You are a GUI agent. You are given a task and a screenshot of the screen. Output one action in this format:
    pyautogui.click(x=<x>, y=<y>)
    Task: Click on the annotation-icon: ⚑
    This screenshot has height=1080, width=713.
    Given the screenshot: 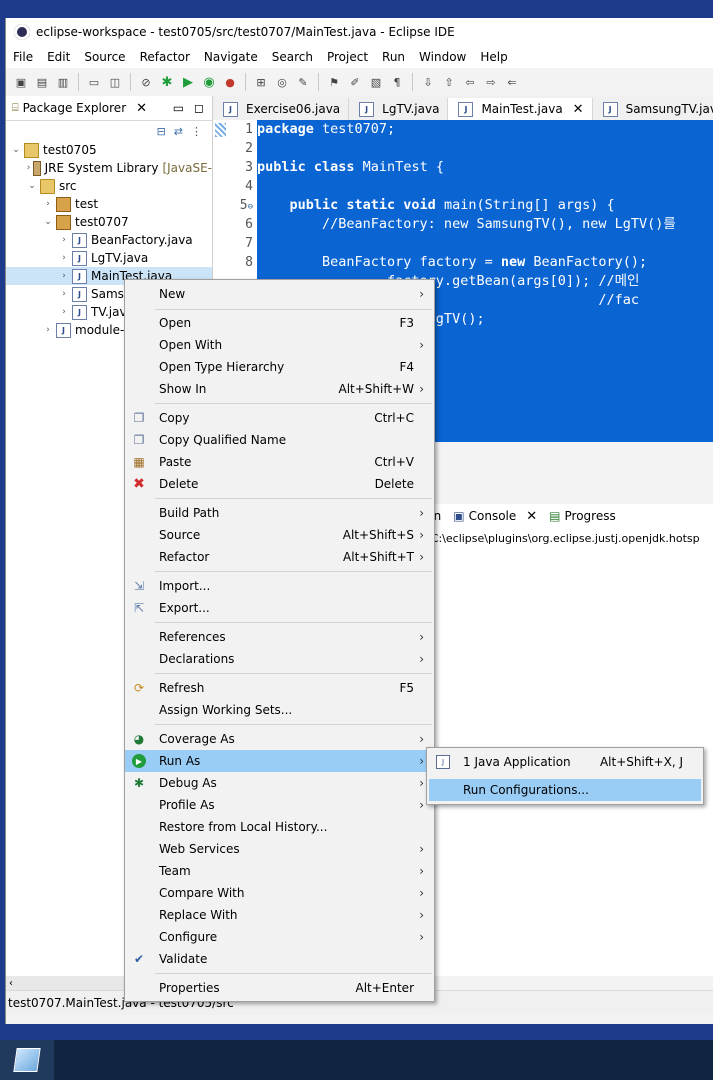 What is the action you would take?
    pyautogui.click(x=334, y=82)
    